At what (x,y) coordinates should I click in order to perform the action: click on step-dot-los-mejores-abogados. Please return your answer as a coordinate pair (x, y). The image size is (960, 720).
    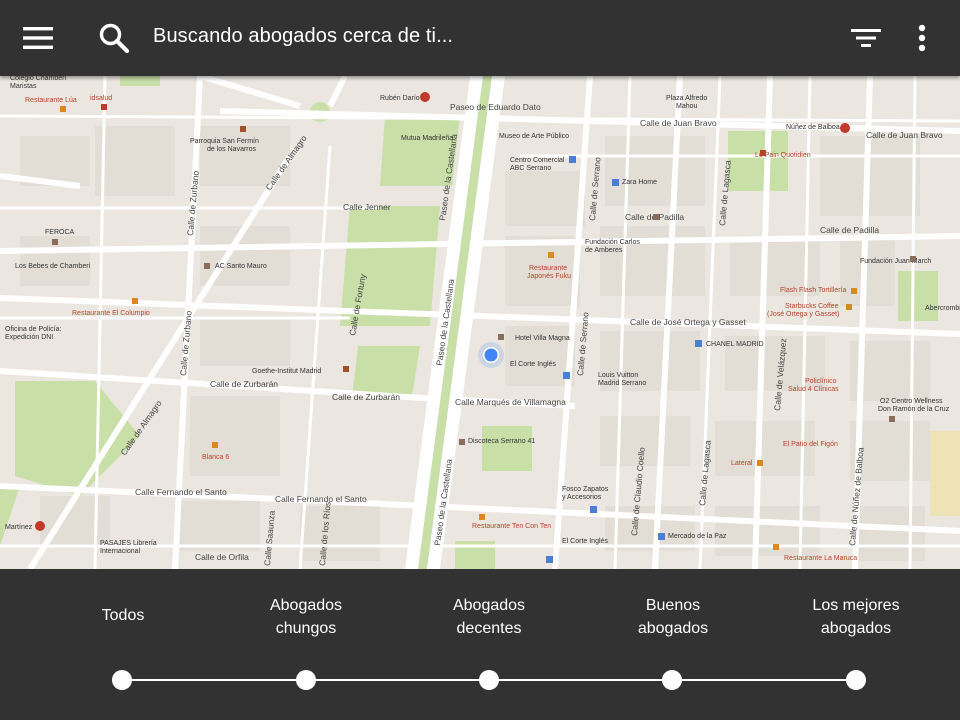
    Looking at the image, I should click on (856, 680).